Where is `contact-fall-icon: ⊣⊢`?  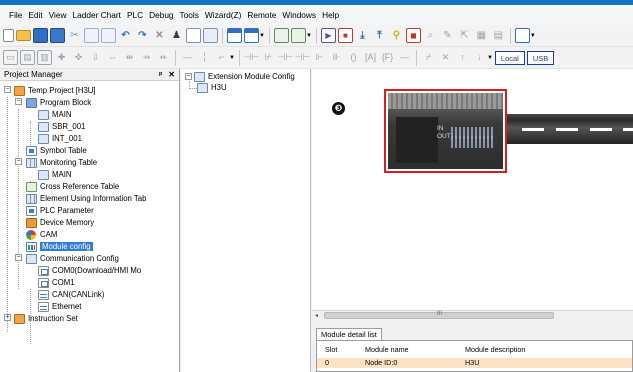
contact-fall-icon: ⊣⊢ is located at coordinates (303, 57).